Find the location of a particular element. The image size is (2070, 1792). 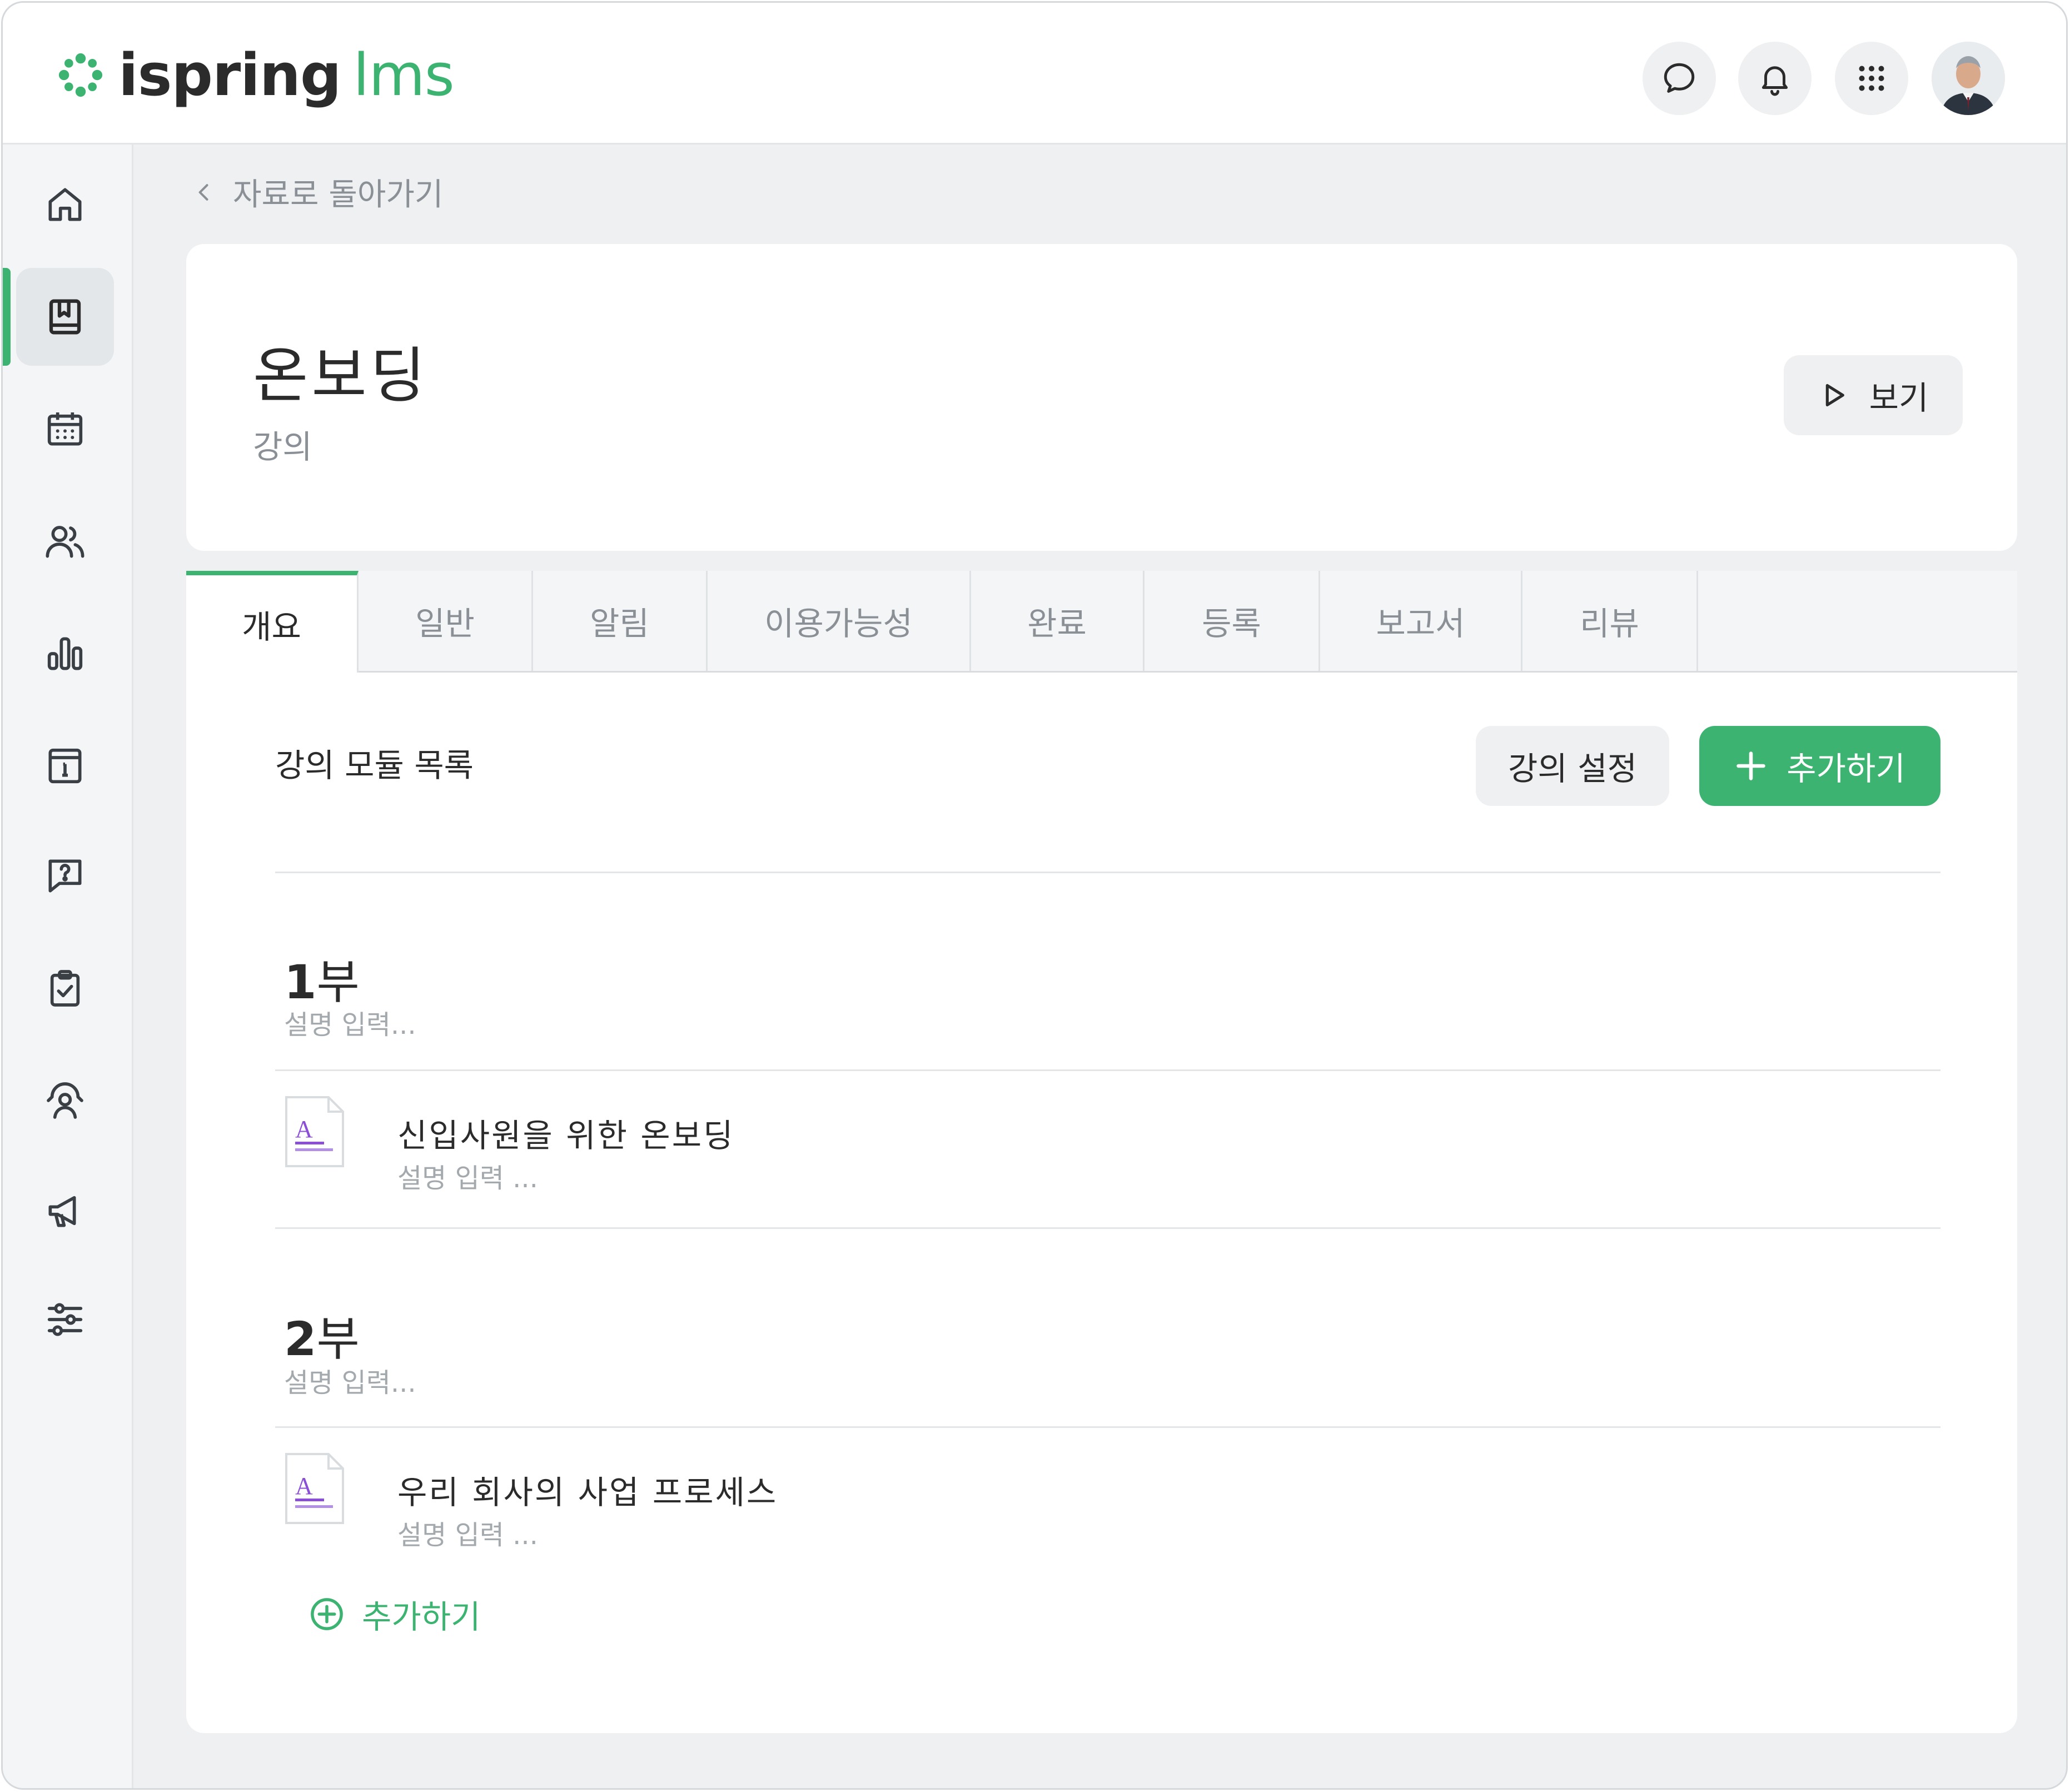

chevron-left-icon is located at coordinates (203, 192).